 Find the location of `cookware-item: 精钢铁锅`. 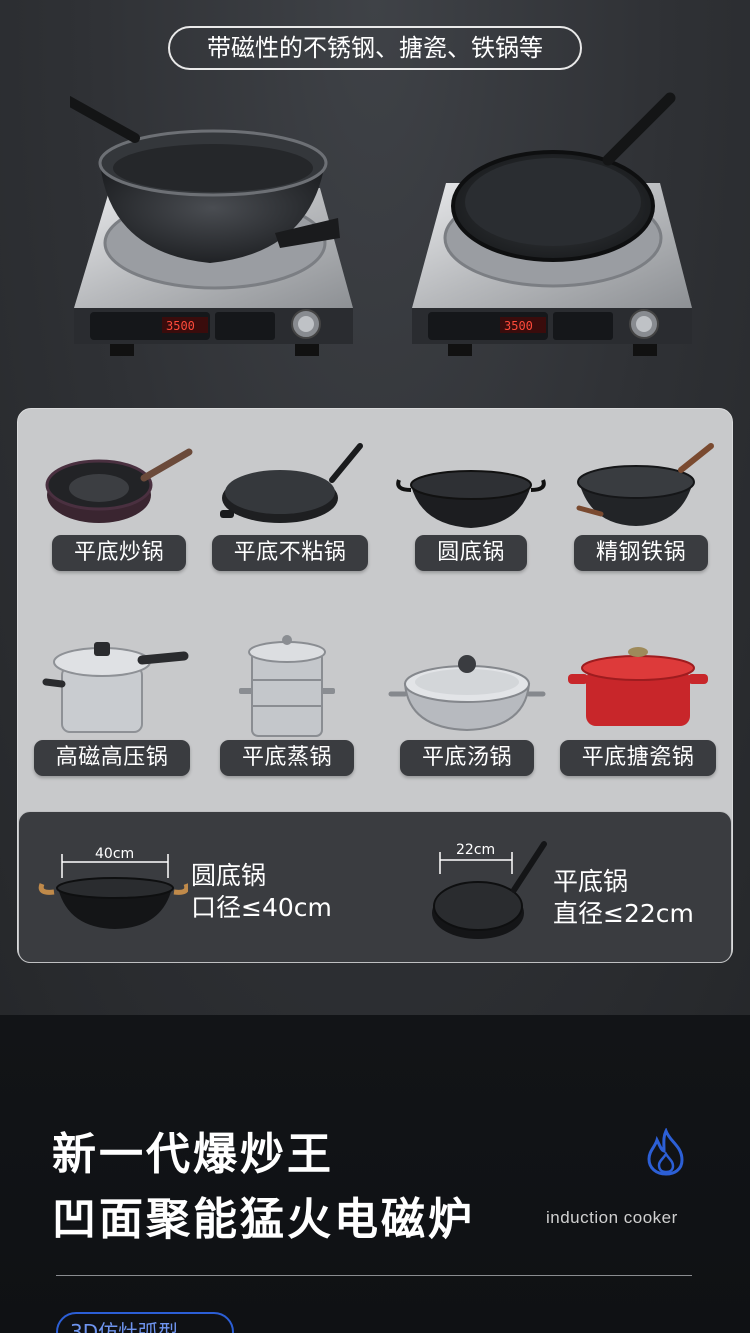

cookware-item: 精钢铁锅 is located at coordinates (641, 505).